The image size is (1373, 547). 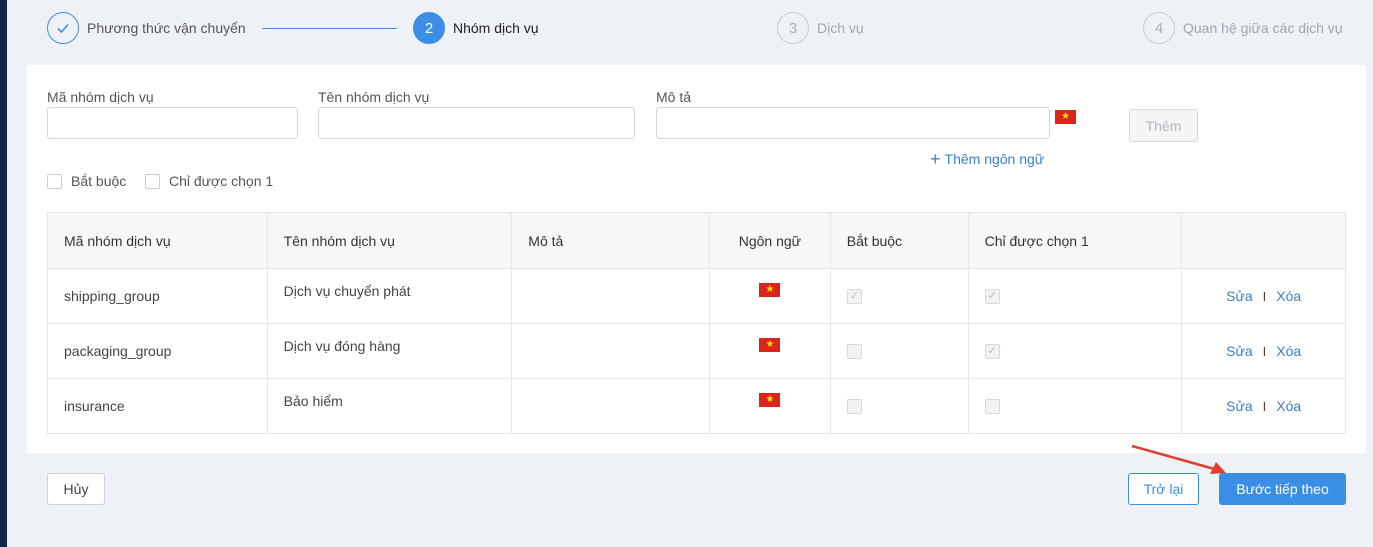 I want to click on required-checkbox-label: Bắt buộc, so click(x=99, y=181).